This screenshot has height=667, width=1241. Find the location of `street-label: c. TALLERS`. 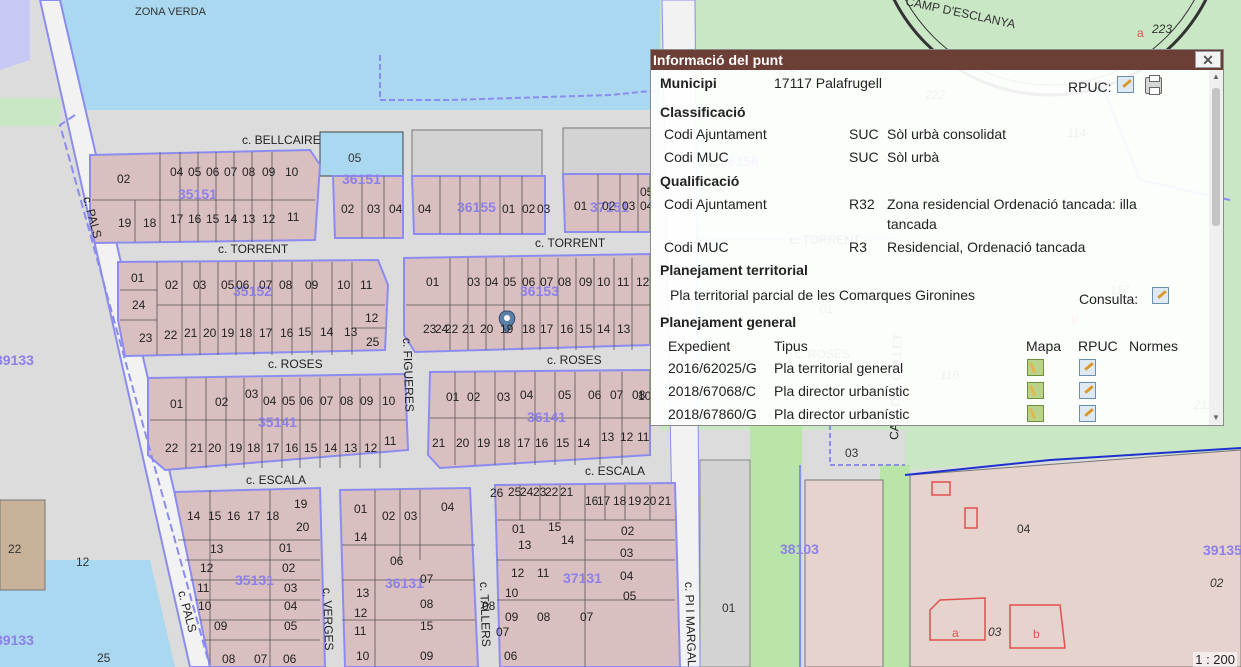

street-label: c. TALLERS is located at coordinates (485, 614).